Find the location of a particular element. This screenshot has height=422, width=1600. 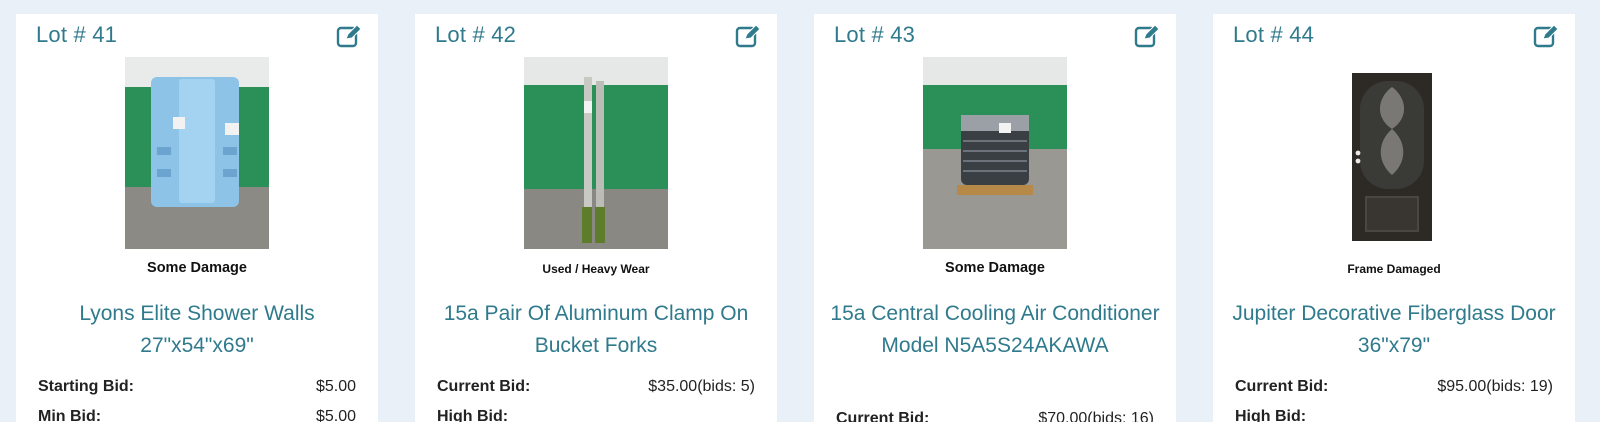

bid-row: Current Bid: $95.00(bids: 19) is located at coordinates (1394, 387).